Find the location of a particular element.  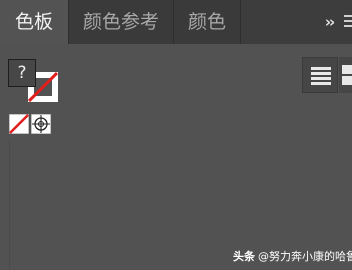

watermark: 头条@努力奔小康的哈鲁噜 is located at coordinates (292, 257).